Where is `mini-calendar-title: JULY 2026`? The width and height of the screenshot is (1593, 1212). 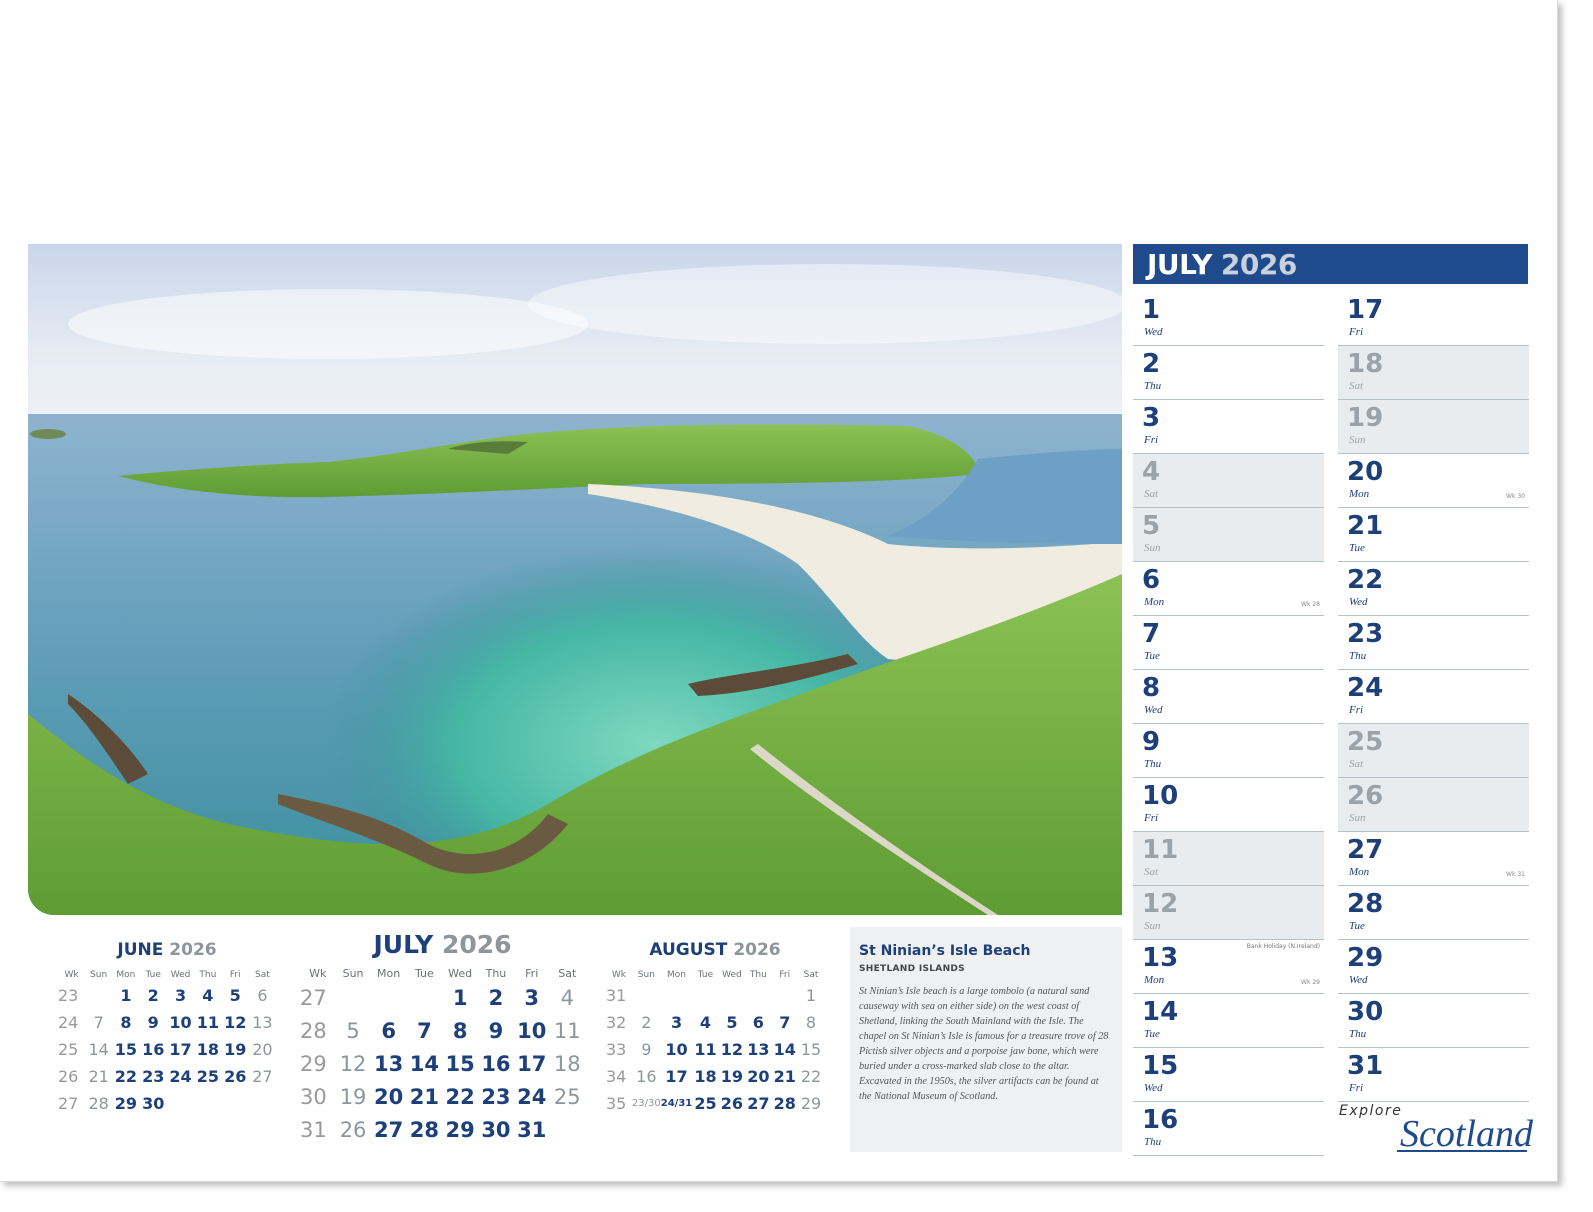 mini-calendar-title: JULY 2026 is located at coordinates (442, 944).